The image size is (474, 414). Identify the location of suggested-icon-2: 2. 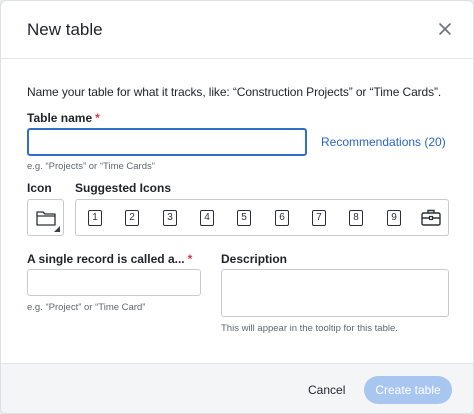
(132, 218).